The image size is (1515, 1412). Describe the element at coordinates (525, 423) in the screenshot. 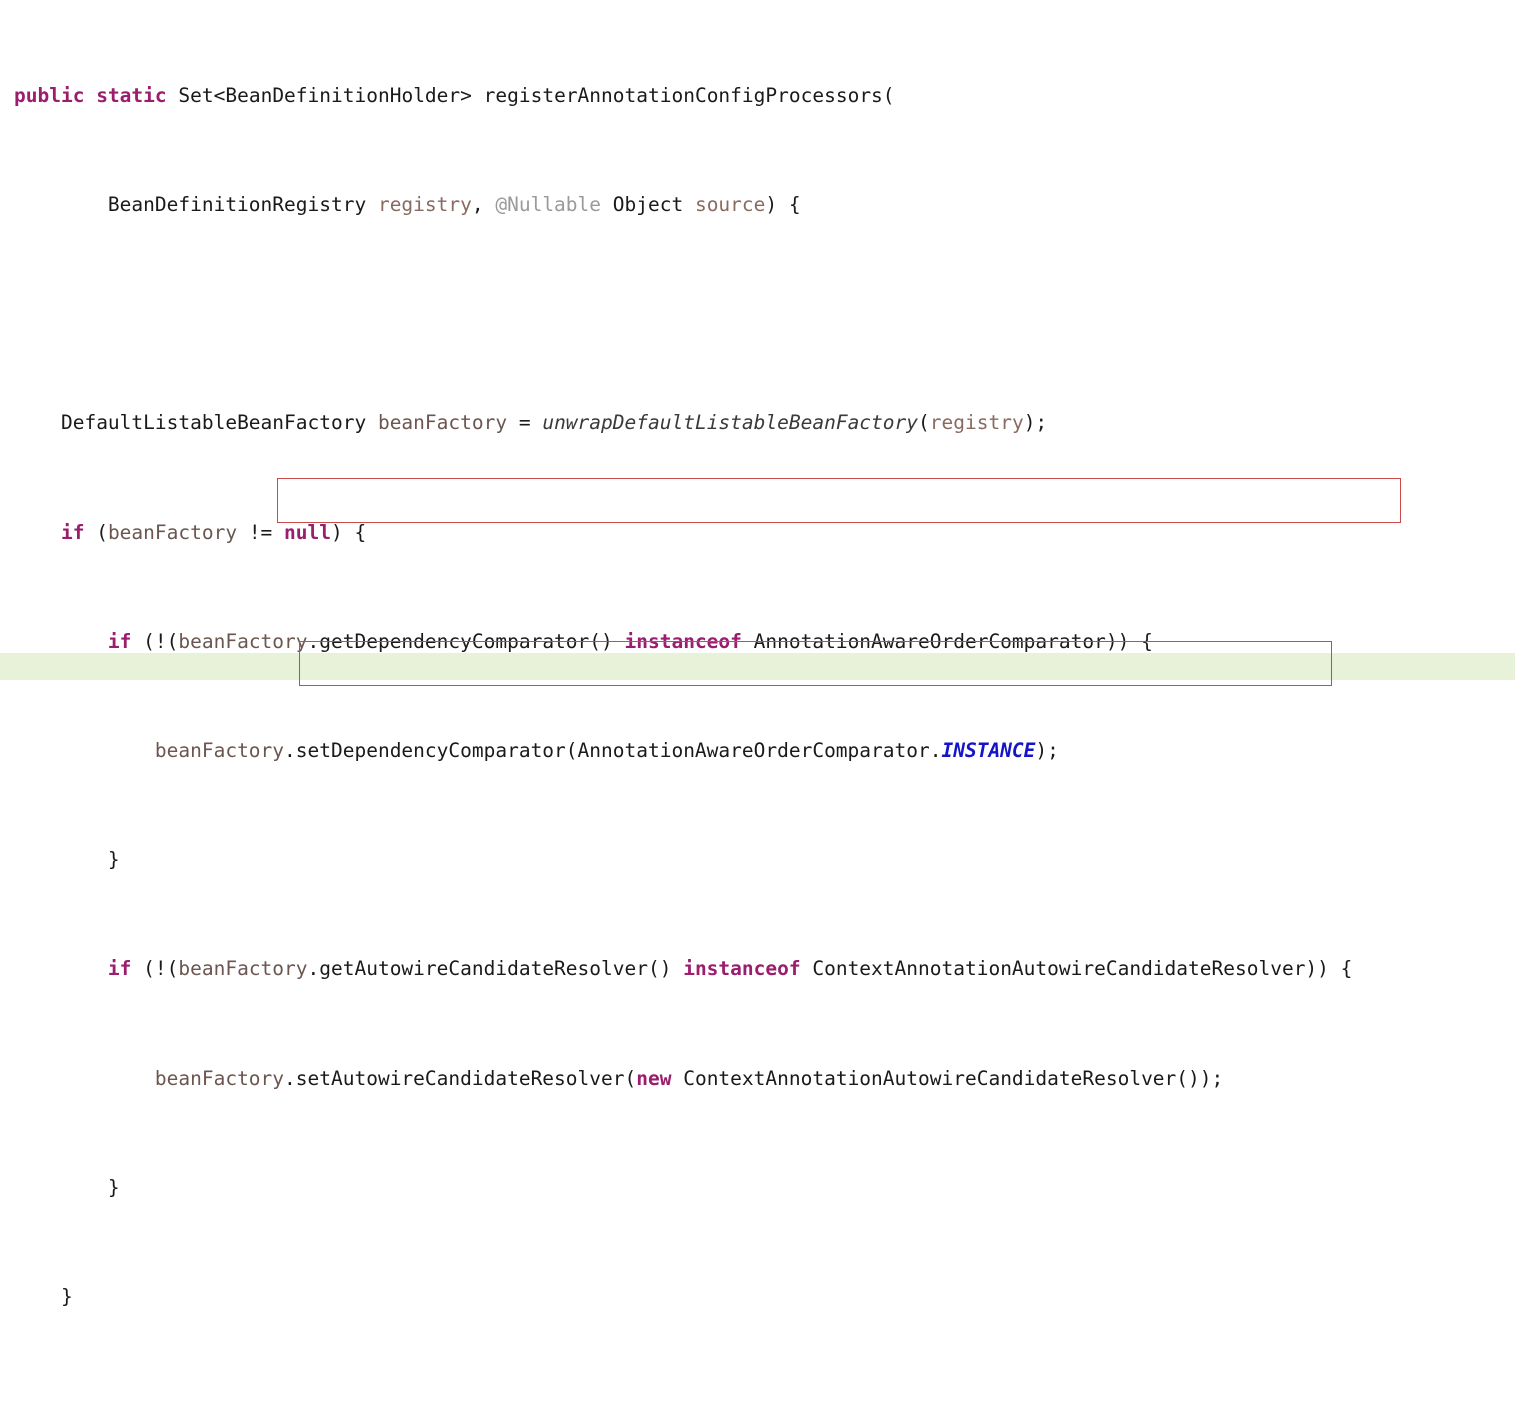

I see `token-text: =` at that location.